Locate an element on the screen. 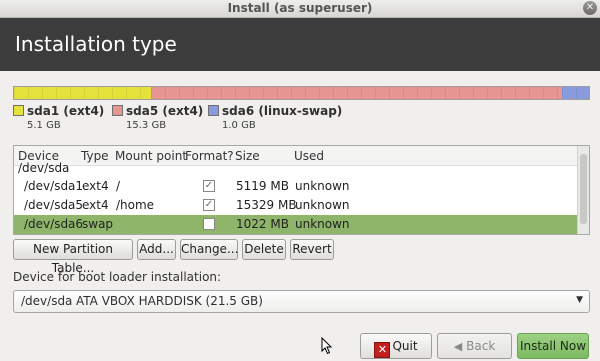 This screenshot has width=600, height=361. cell-size: 5119 MB is located at coordinates (262, 186).